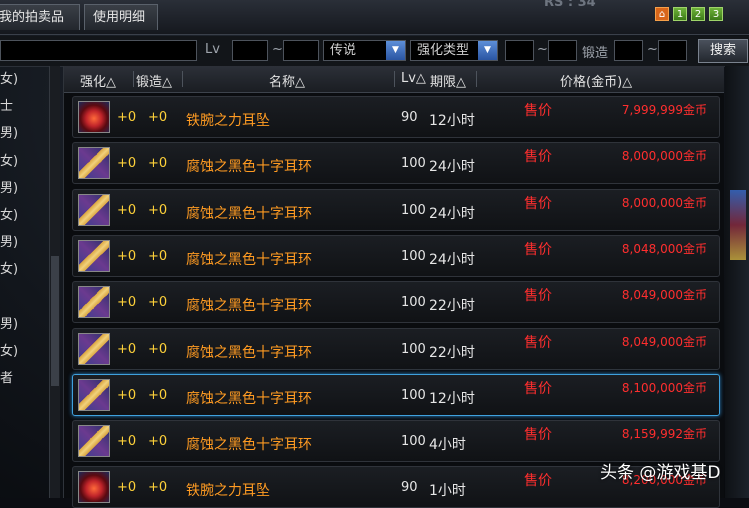 The image size is (749, 508). I want to click on search-bar: Lv ~ 传说 ▼ 强化类型 ▼ ~ 锻造 ~ 搜索, so click(374, 51).